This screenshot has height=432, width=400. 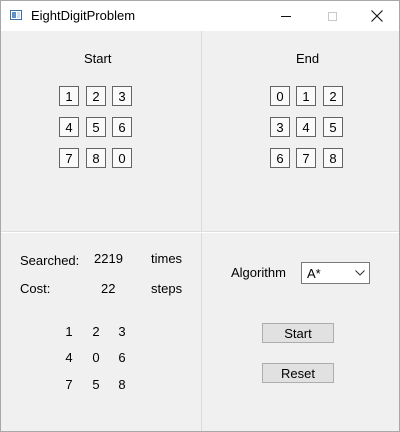 I want to click on end-title: End, so click(x=308, y=58).